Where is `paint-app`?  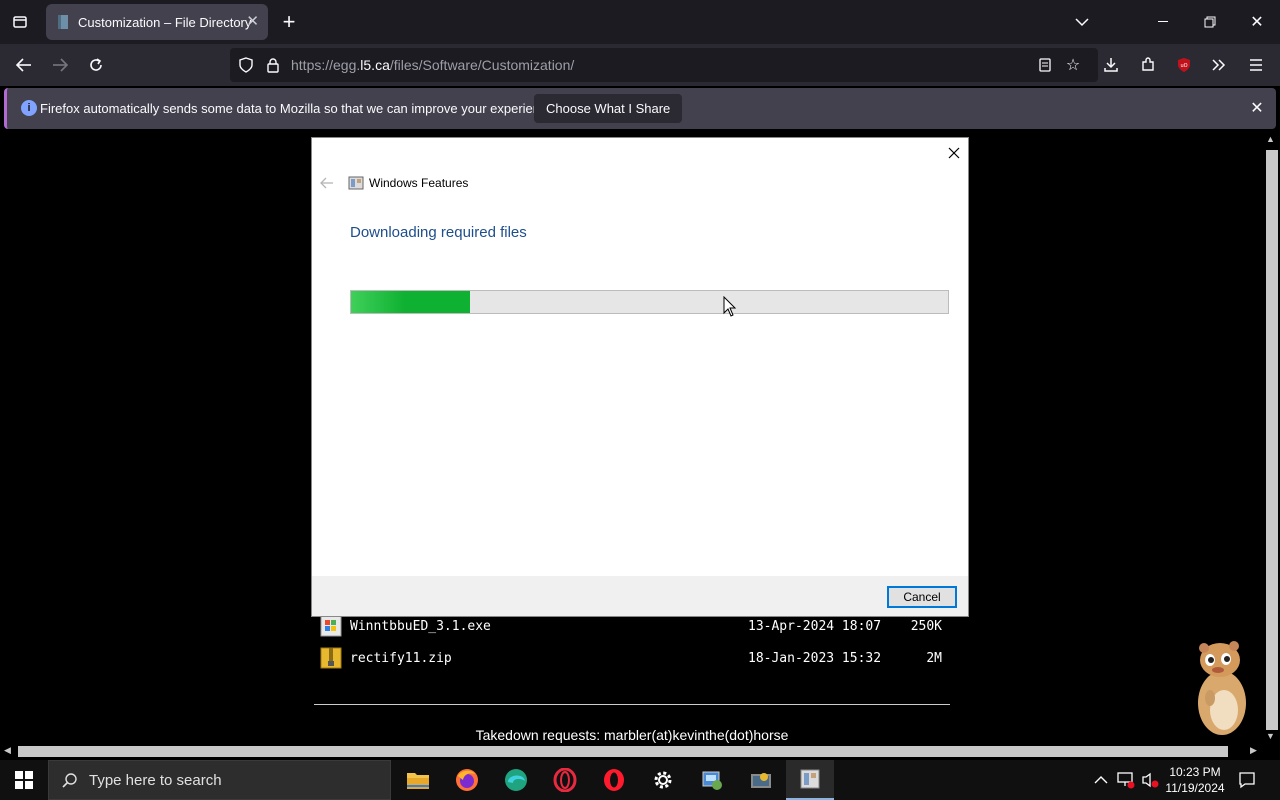
paint-app is located at coordinates (761, 780).